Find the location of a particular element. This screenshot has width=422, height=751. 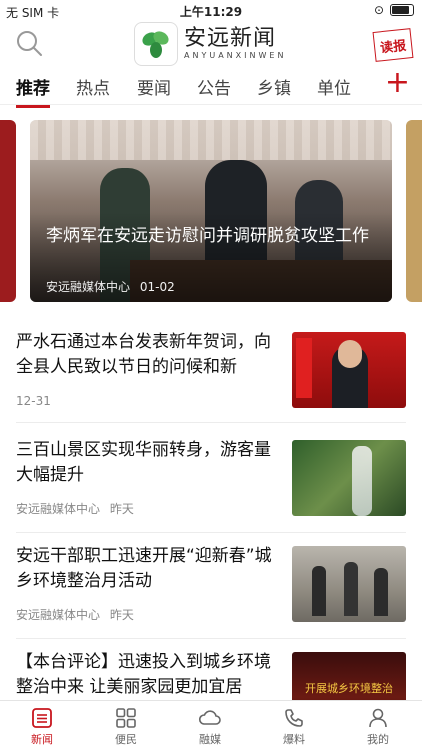

tabbar-label: 我的 is located at coordinates (378, 739).